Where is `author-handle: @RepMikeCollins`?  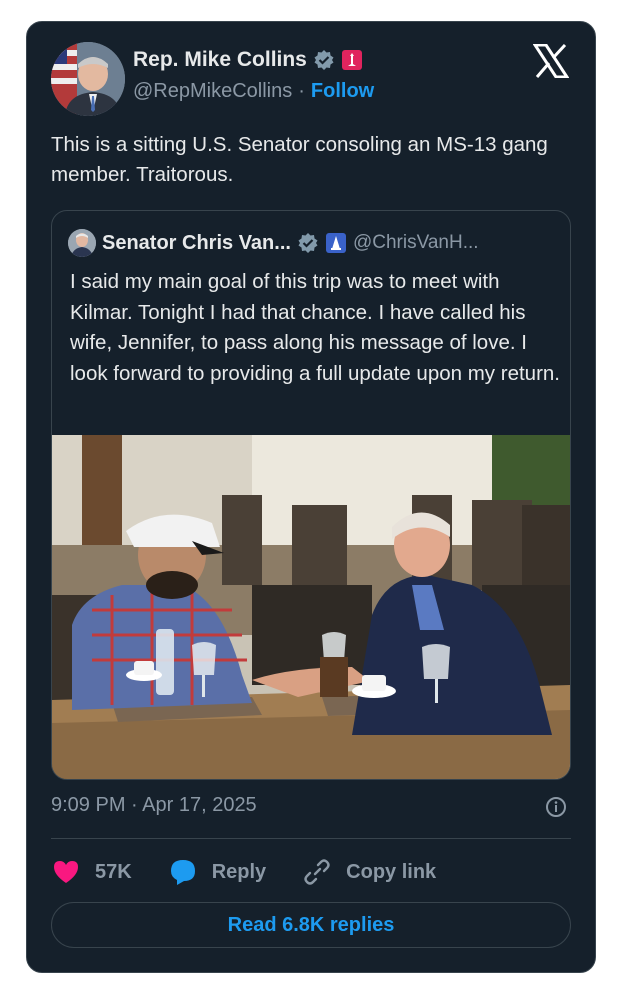
author-handle: @RepMikeCollins is located at coordinates (212, 91).